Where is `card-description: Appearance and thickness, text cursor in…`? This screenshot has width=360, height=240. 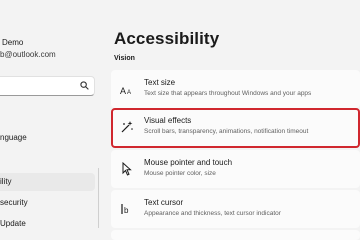
card-description: Appearance and thickness, text cursor in… is located at coordinates (212, 213).